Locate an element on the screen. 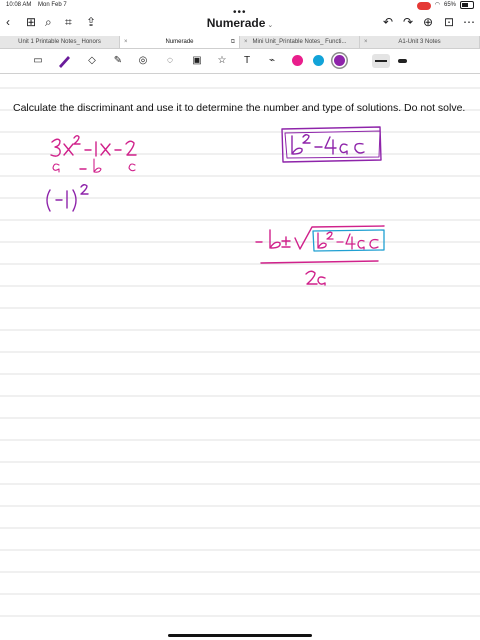  color-swatch-purple is located at coordinates (339, 60).